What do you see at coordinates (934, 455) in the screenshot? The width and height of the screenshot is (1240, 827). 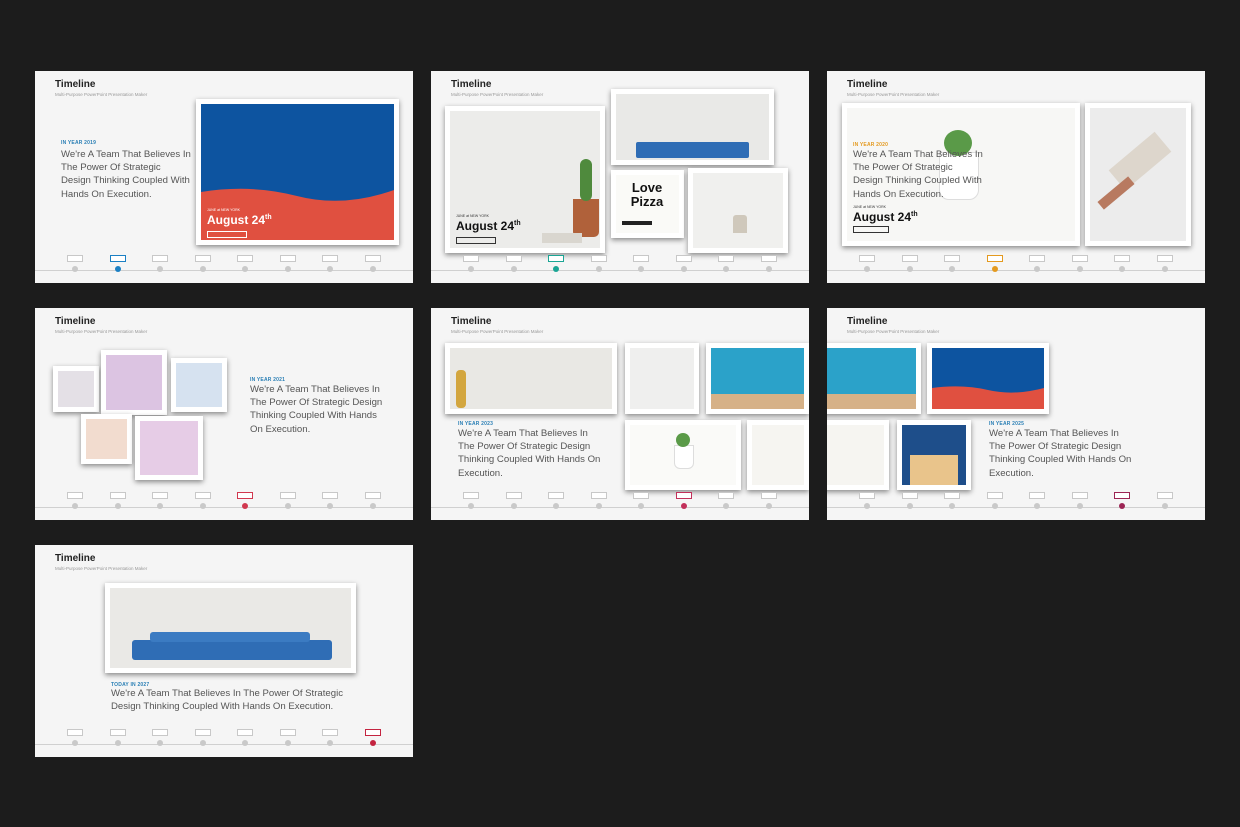 I see `building-photo` at bounding box center [934, 455].